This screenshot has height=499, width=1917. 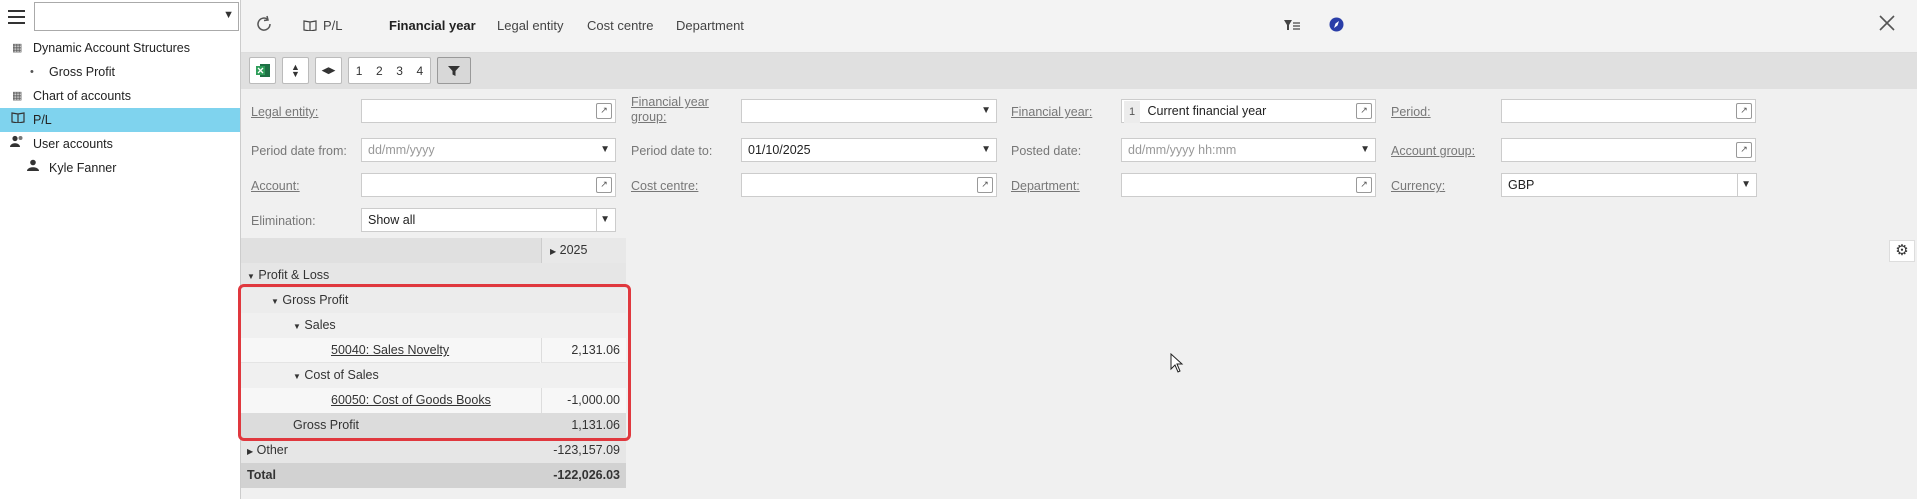 What do you see at coordinates (120, 120) in the screenshot?
I see `sidebar-item-pl: P/L` at bounding box center [120, 120].